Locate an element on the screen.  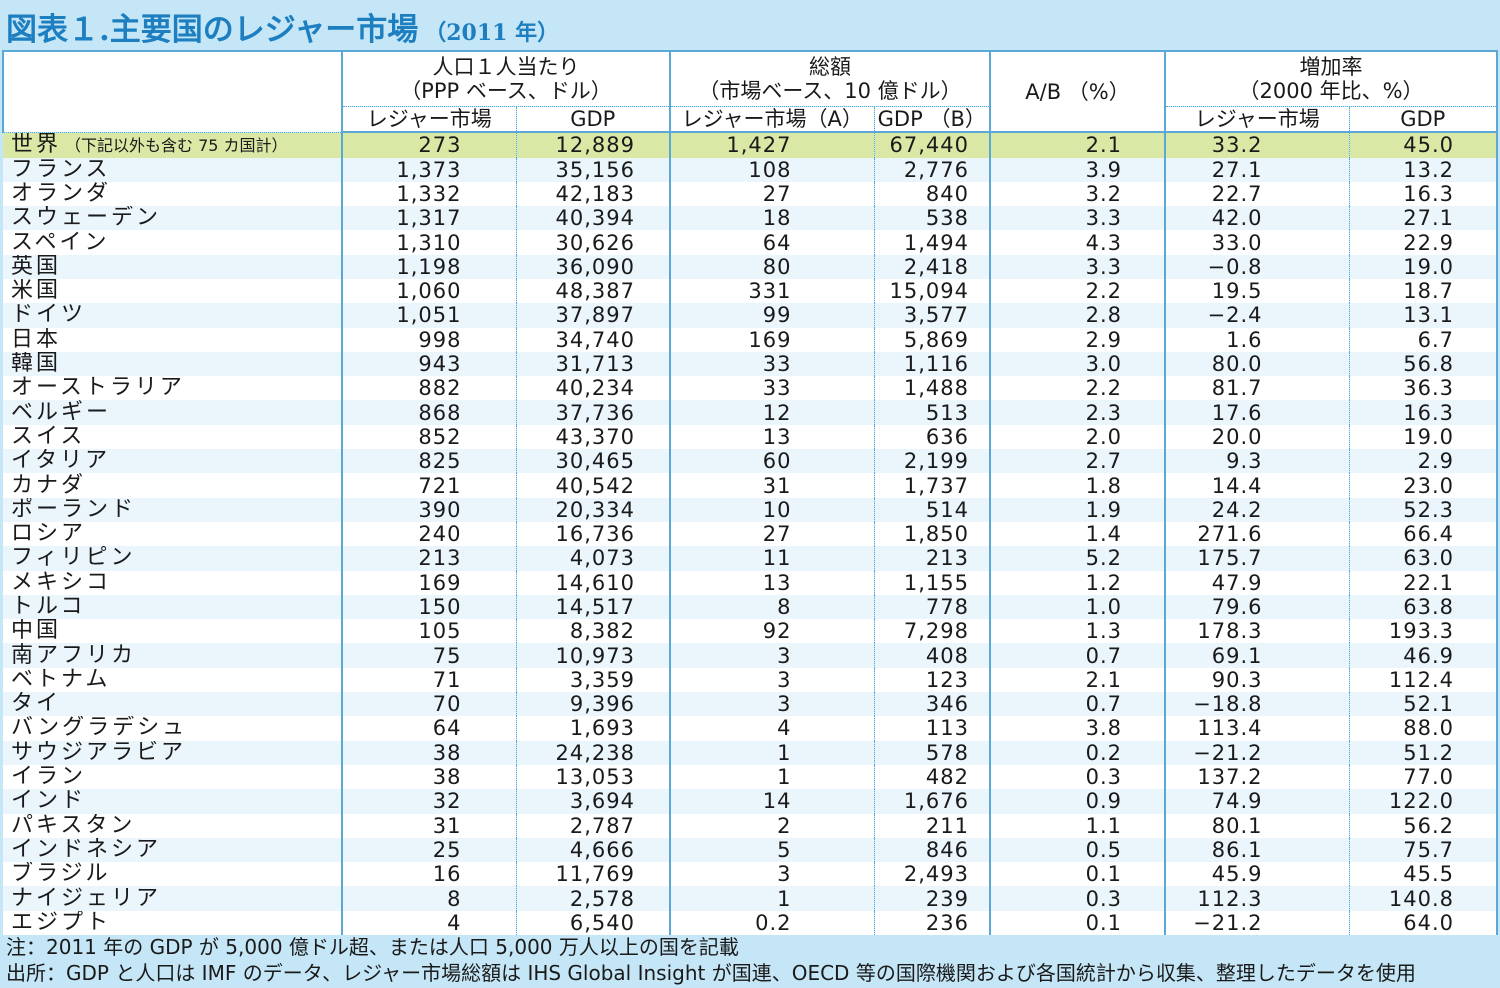
per-capita-gdp: 35,156 is located at coordinates (595, 169).